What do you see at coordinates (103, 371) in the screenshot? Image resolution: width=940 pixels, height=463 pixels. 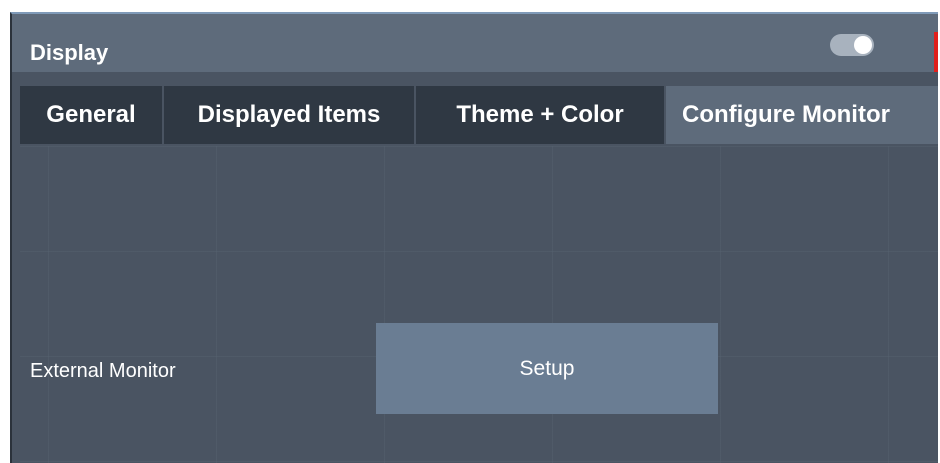 I see `external-monitor-label: External Monitor` at bounding box center [103, 371].